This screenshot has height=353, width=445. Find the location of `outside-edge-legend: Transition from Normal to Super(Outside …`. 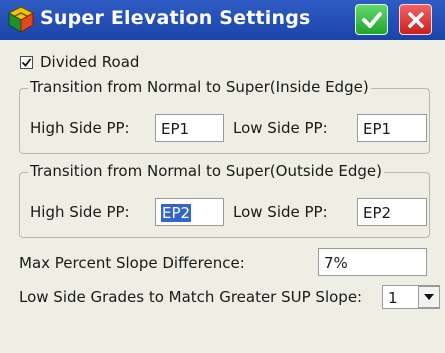

outside-edge-legend: Transition from Normal to Super(Outside … is located at coordinates (206, 171).